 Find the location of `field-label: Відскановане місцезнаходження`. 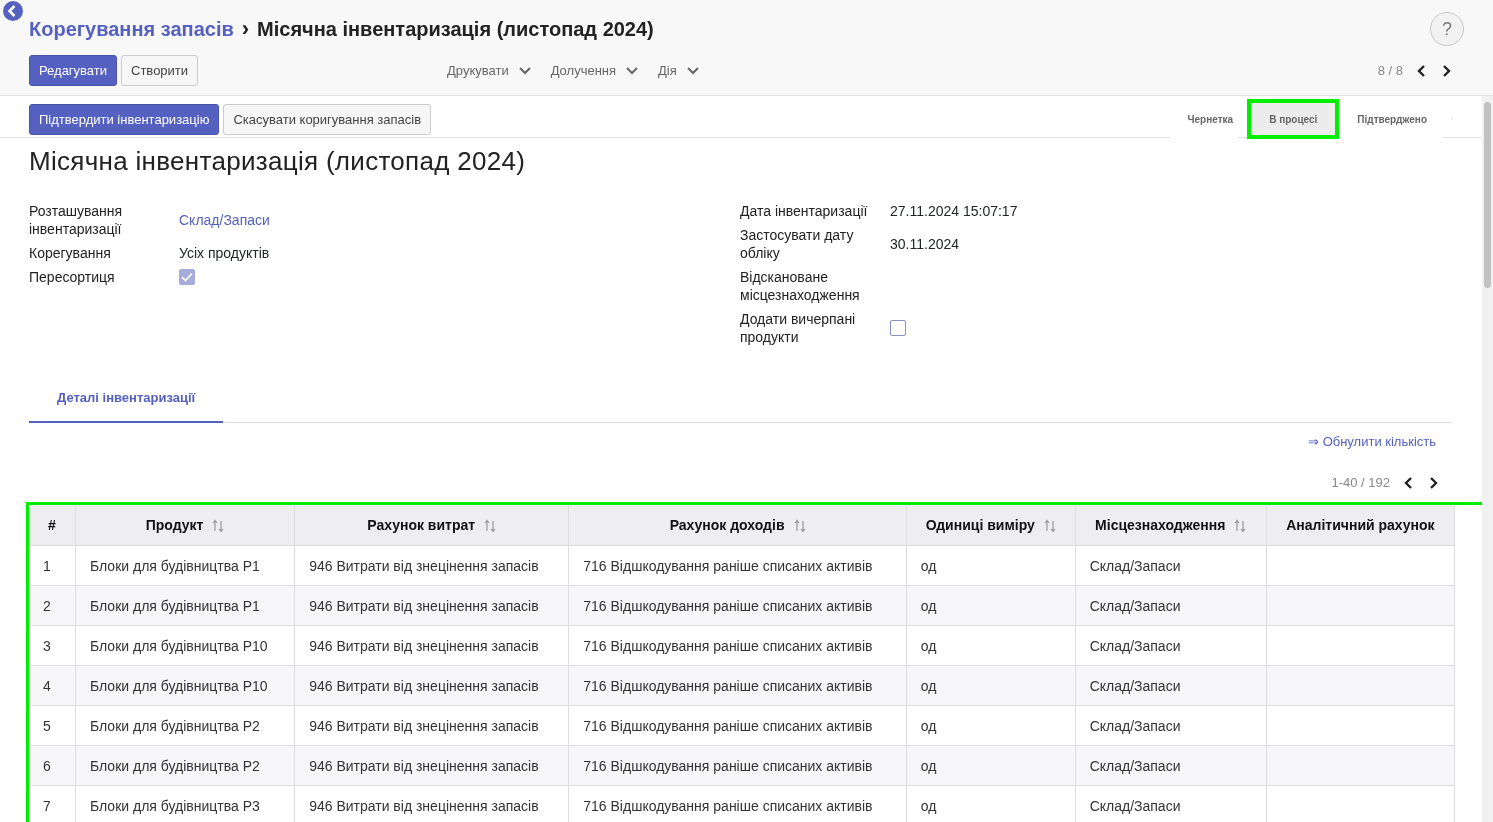

field-label: Відскановане місцезнаходження is located at coordinates (800, 286).